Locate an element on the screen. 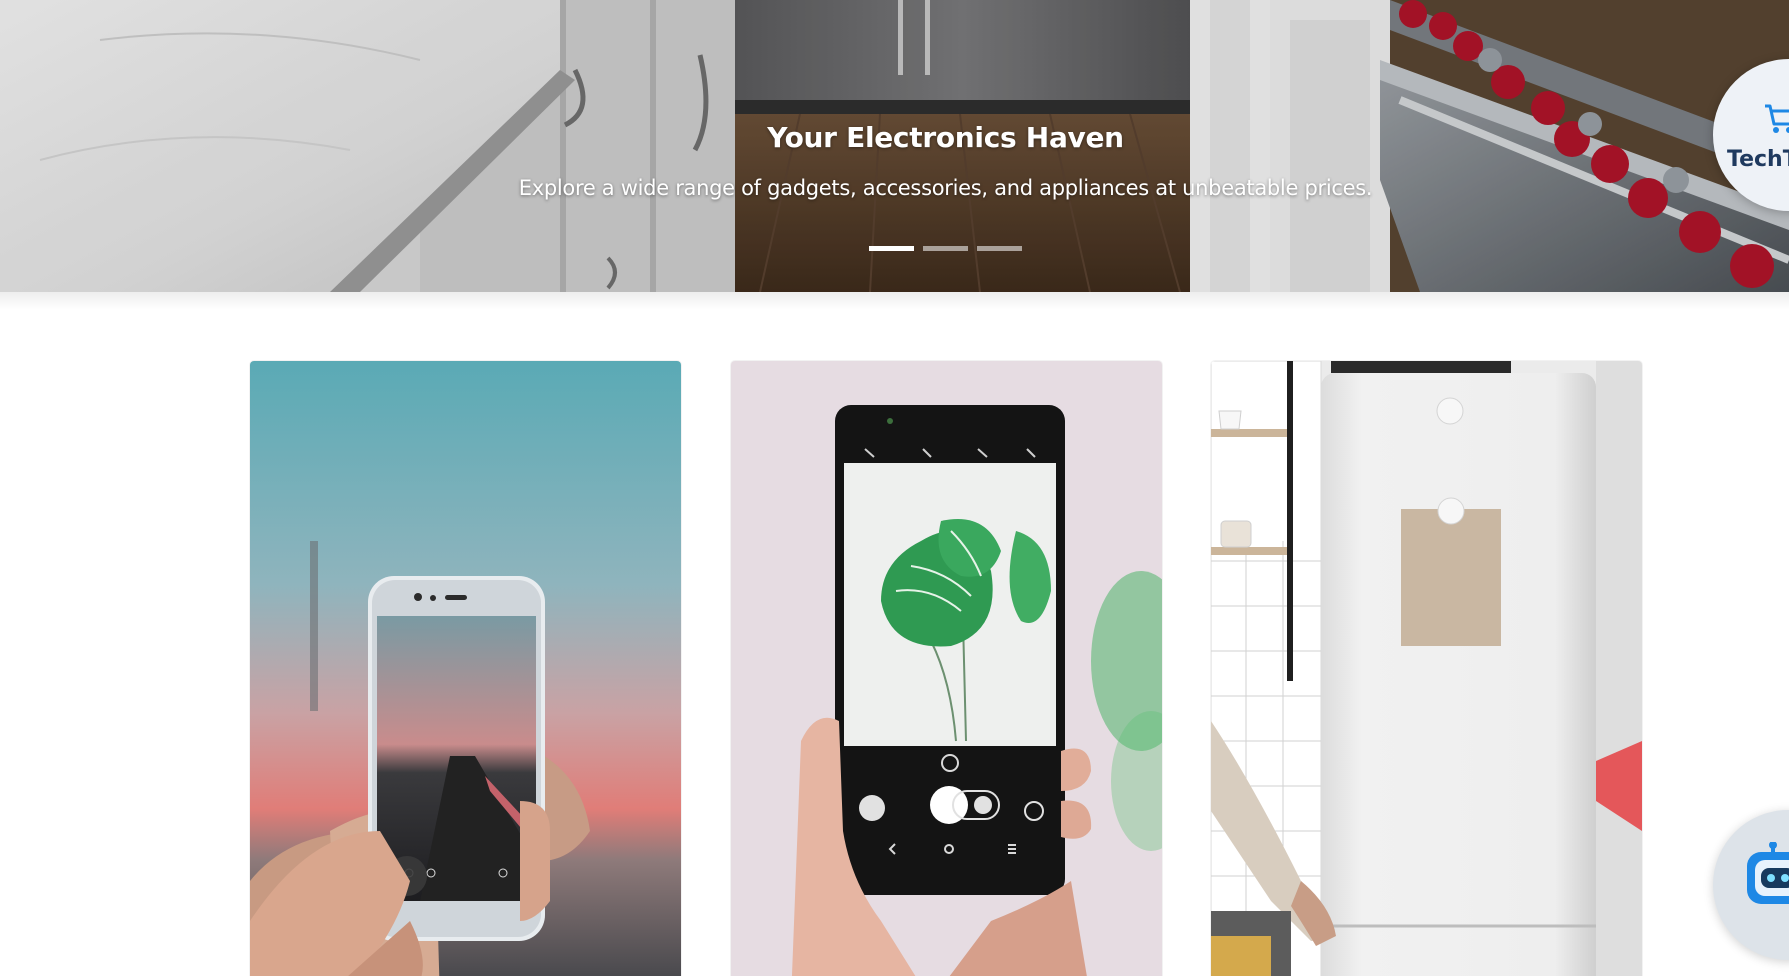  chatbot-button is located at coordinates (1751, 885).